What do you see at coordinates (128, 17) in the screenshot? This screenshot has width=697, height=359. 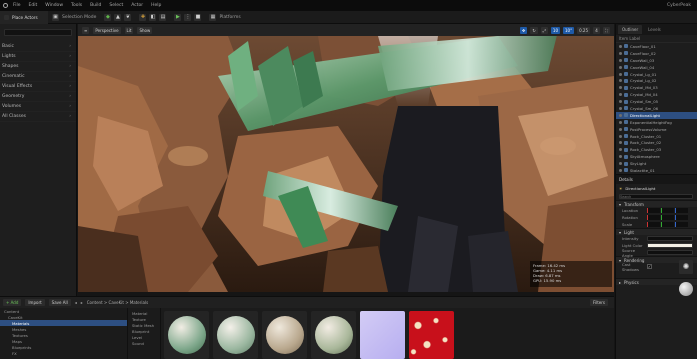 I see `foliage-mode-icon: ❦` at bounding box center [128, 17].